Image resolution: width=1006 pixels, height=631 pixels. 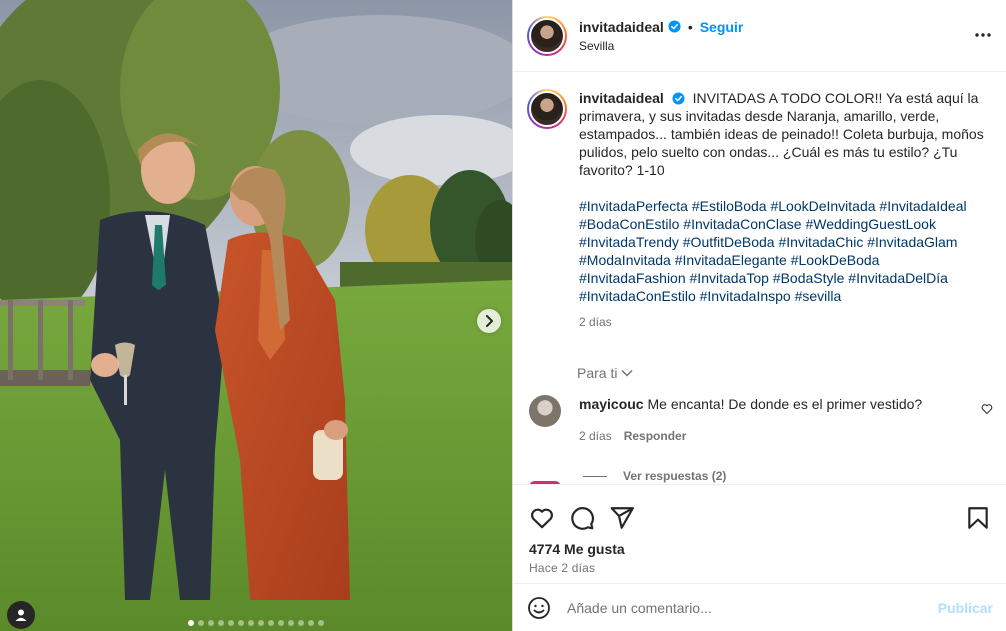 I want to click on comment-time: 2 días, so click(x=595, y=436).